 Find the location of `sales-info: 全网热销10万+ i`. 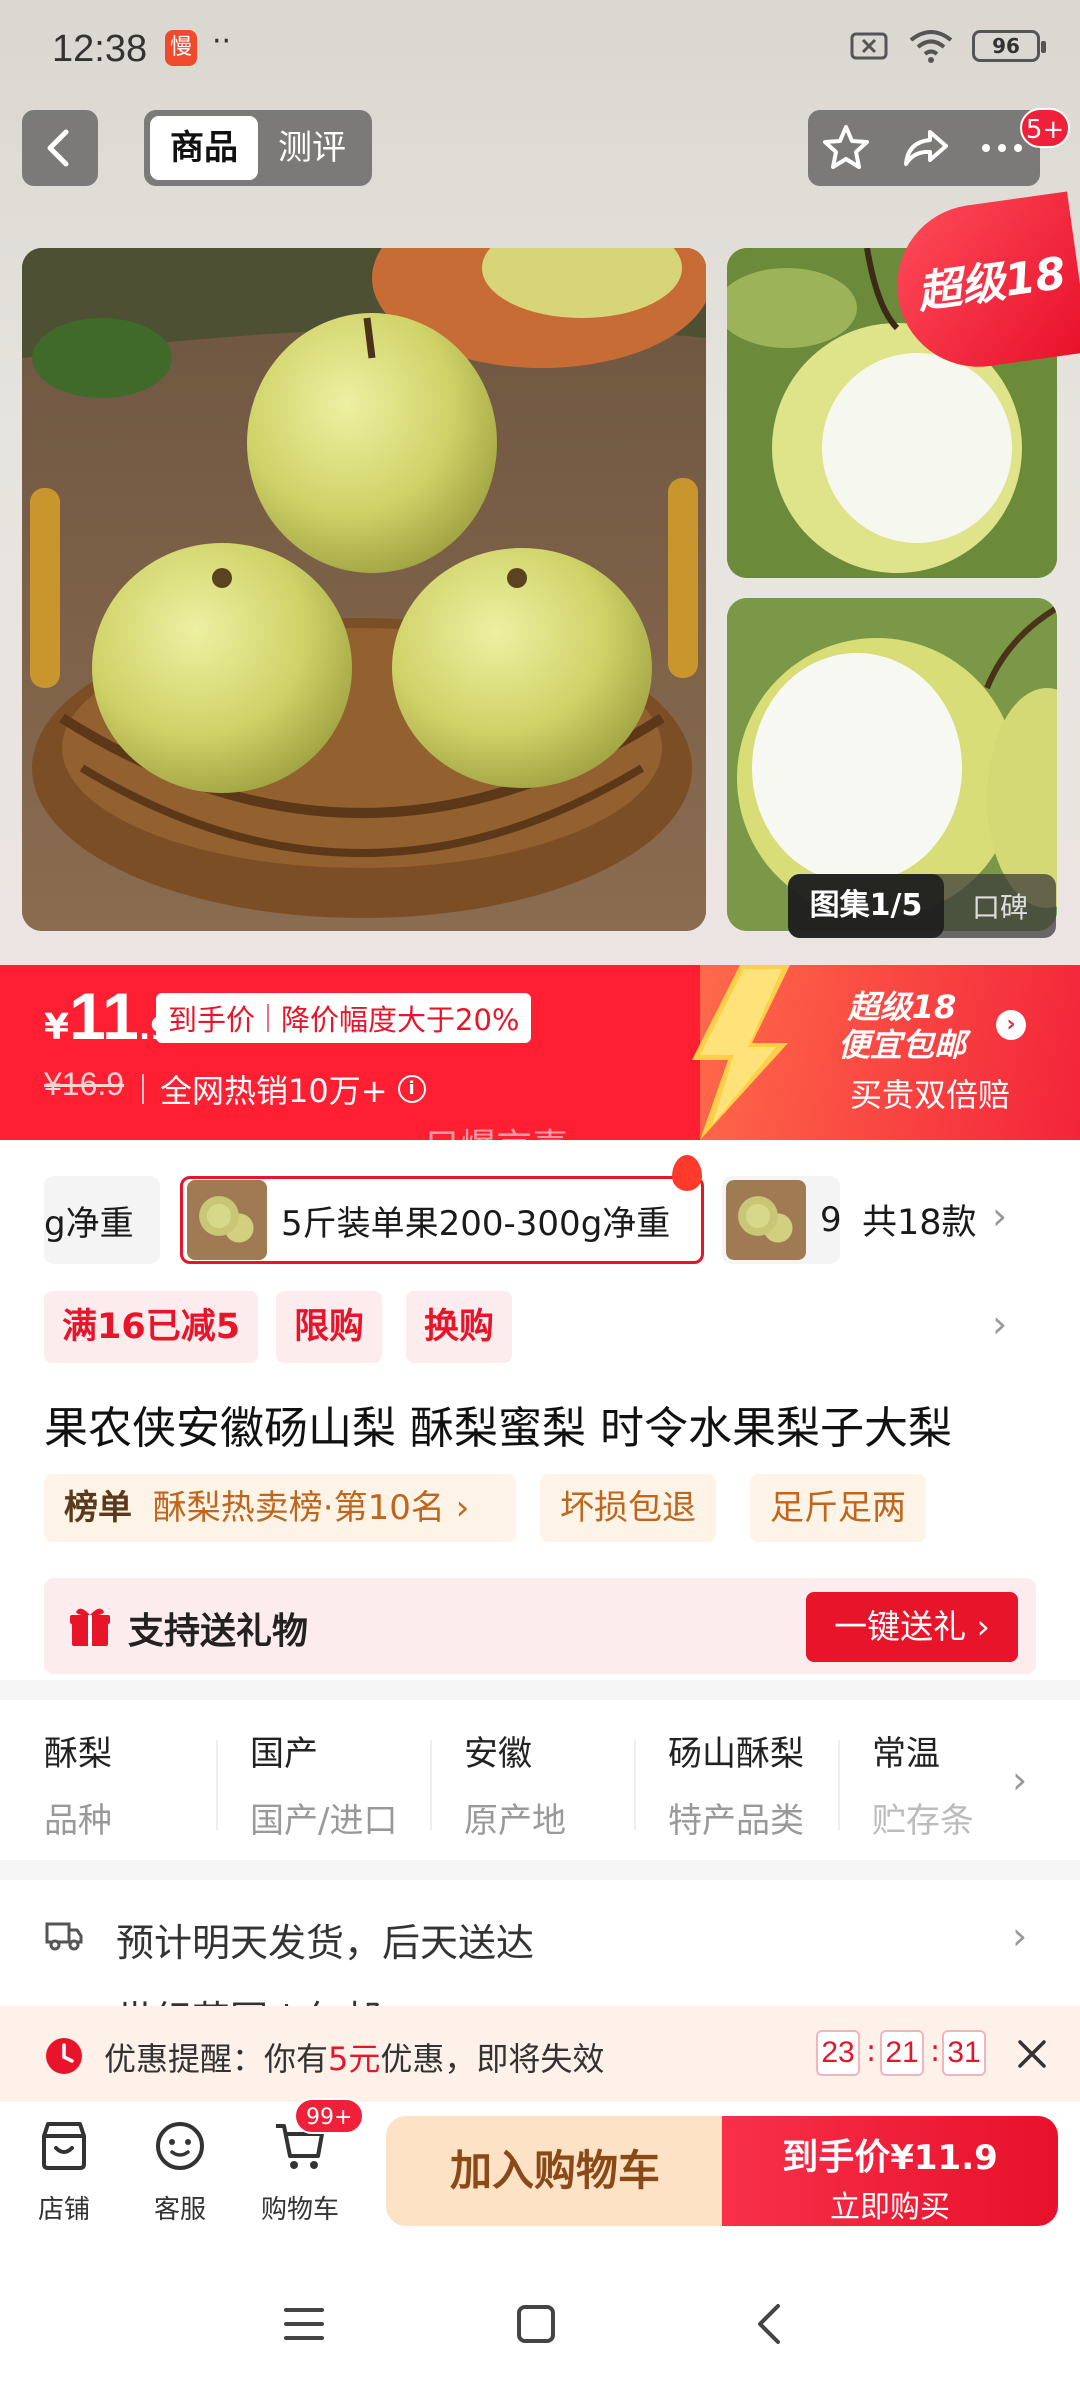

sales-info: 全网热销10万+ i is located at coordinates (284, 1089).